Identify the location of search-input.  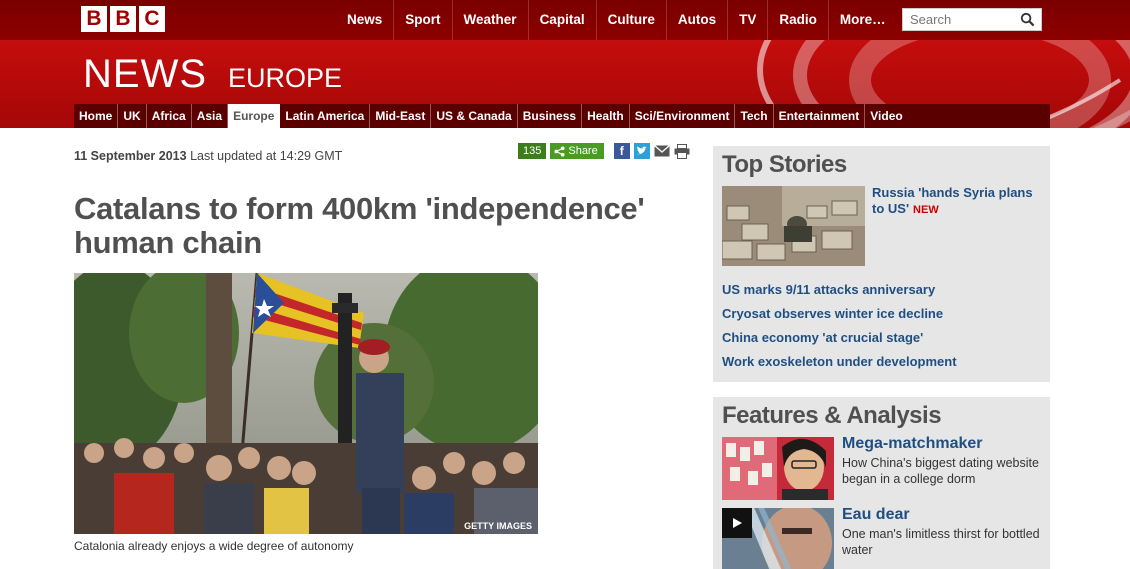
(959, 19).